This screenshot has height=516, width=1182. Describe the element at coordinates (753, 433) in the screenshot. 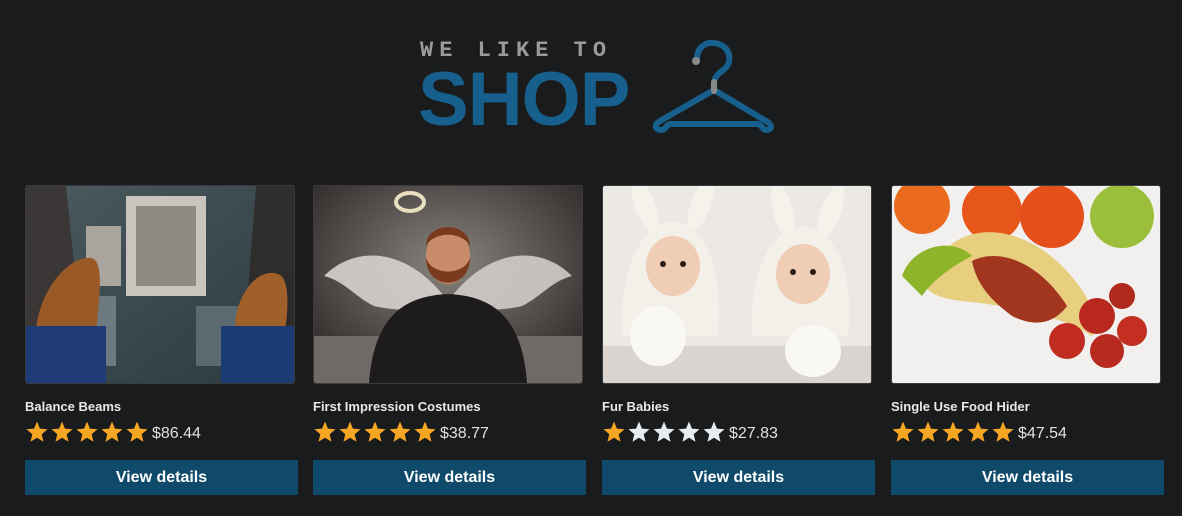

I see `product-price: $27.83` at that location.